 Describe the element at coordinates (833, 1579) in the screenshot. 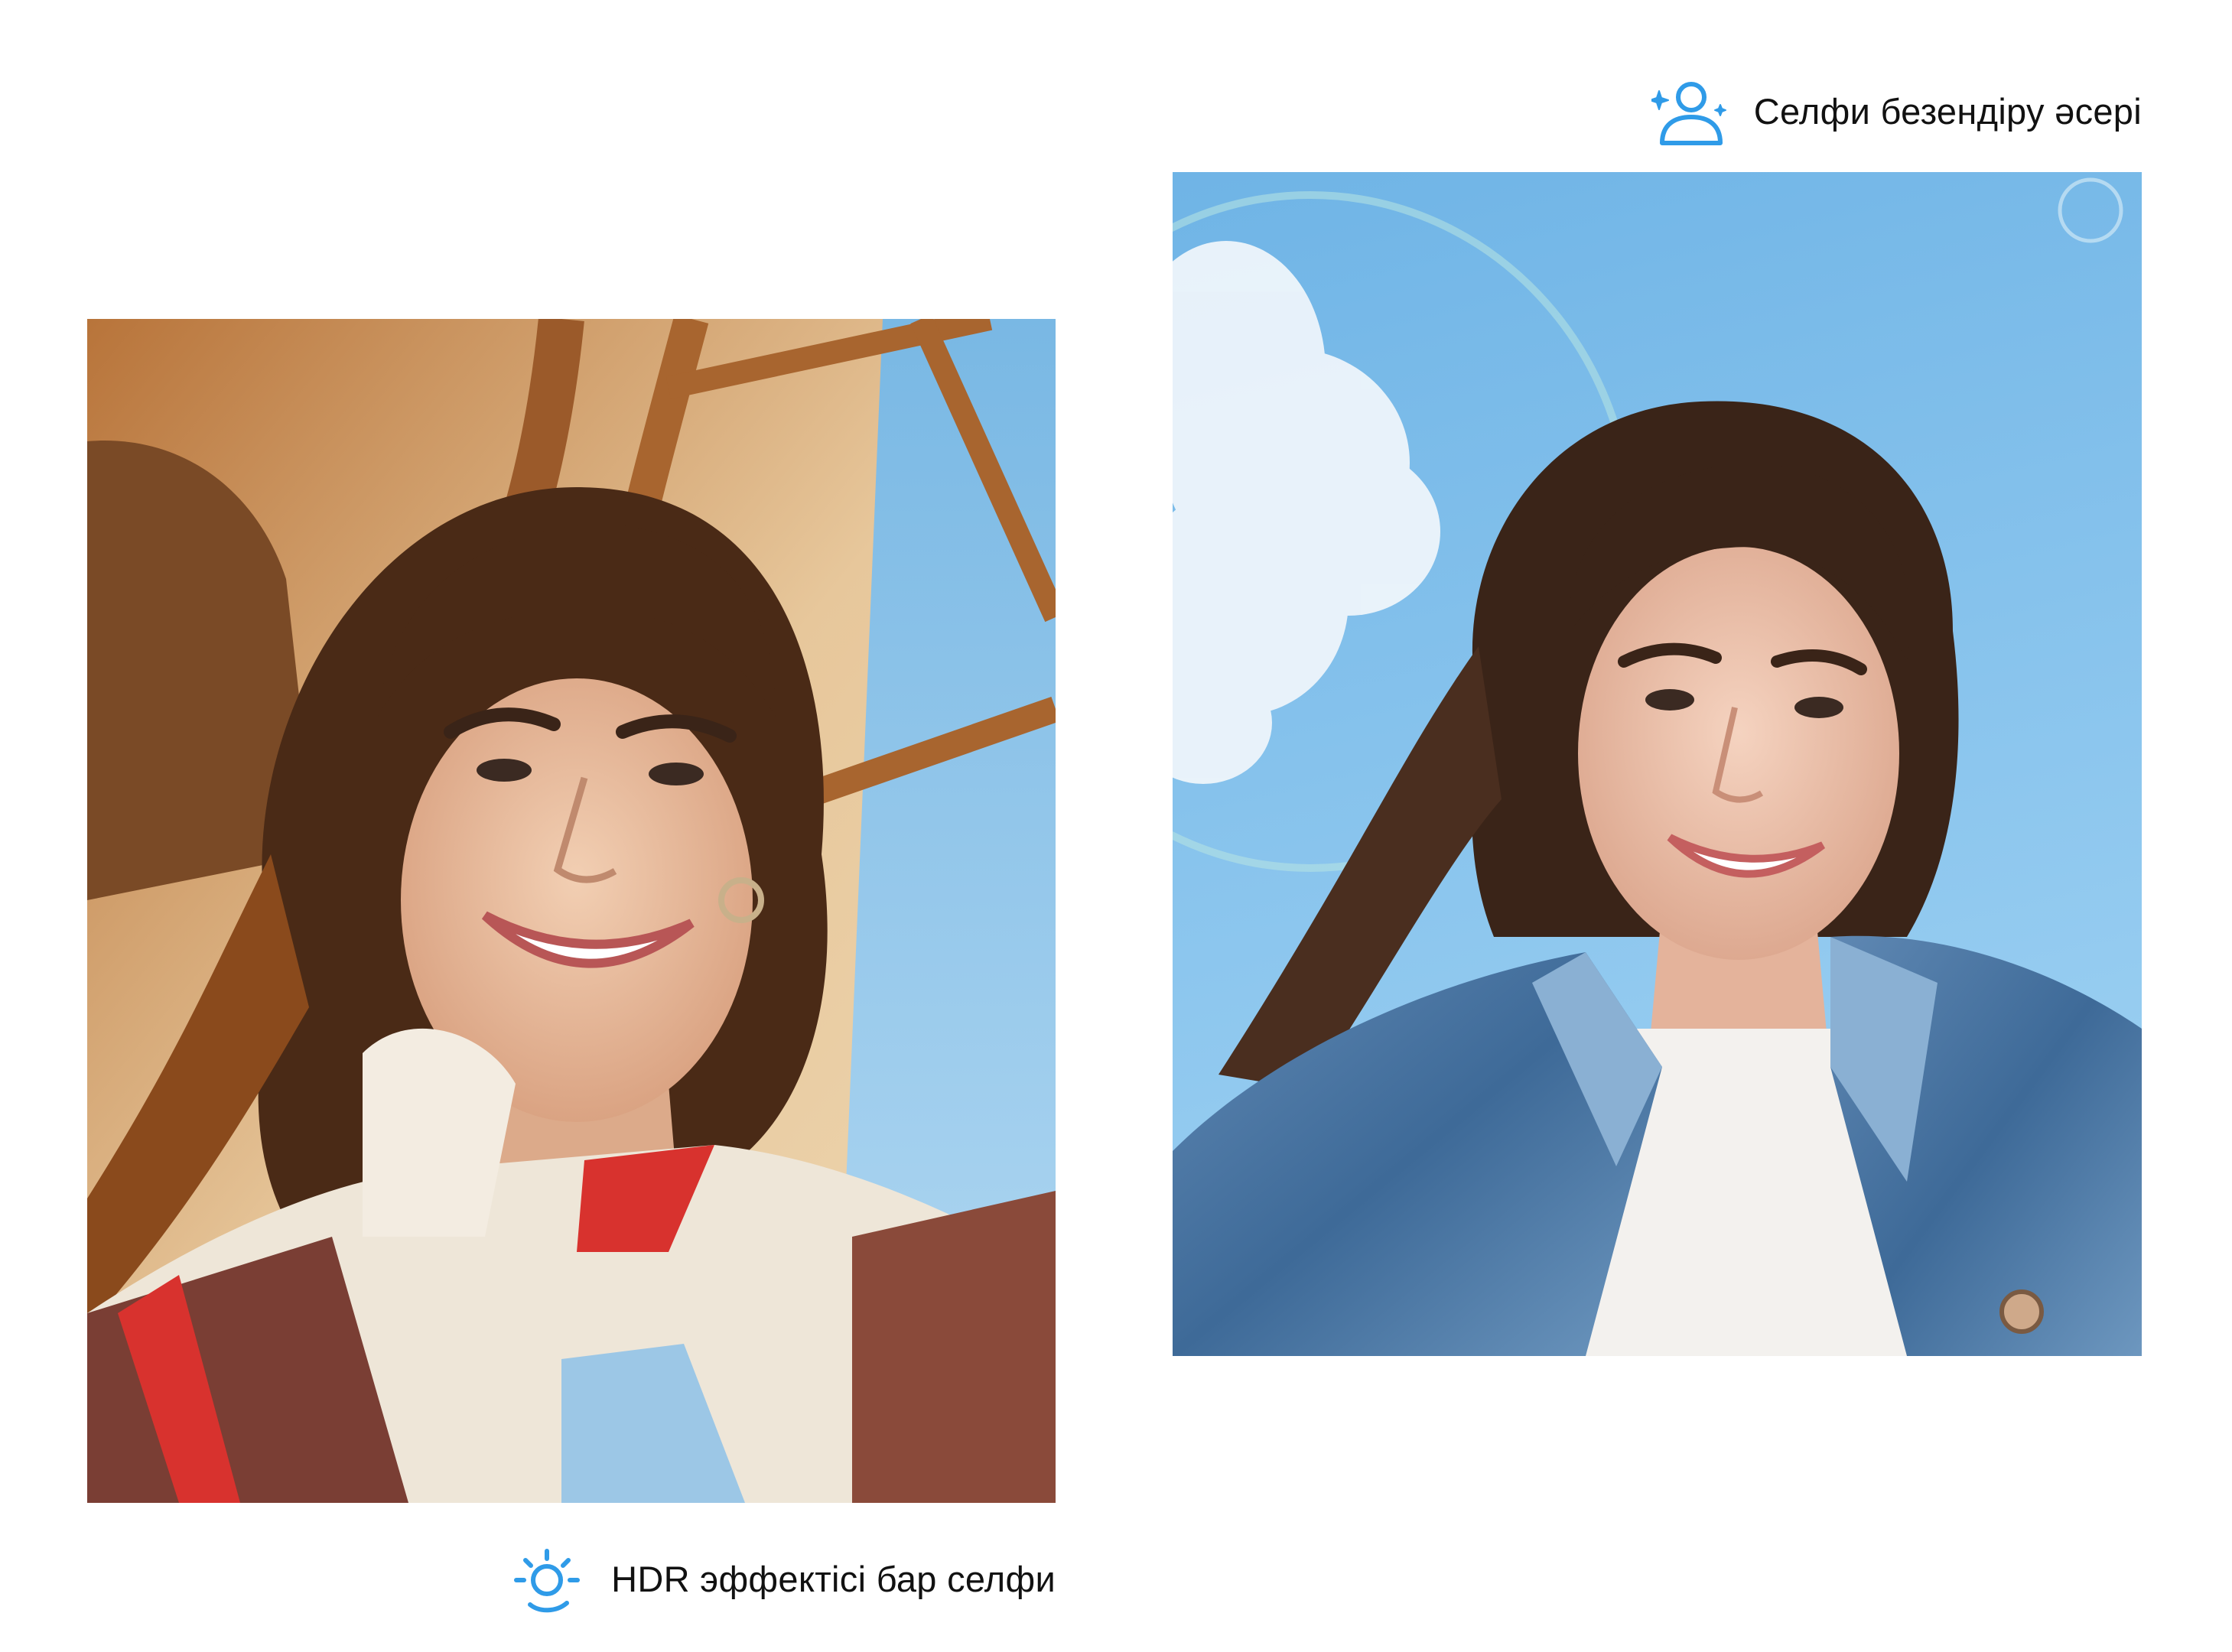

I see `caption-hdr-text: HDR эффектісі бар селфи` at that location.